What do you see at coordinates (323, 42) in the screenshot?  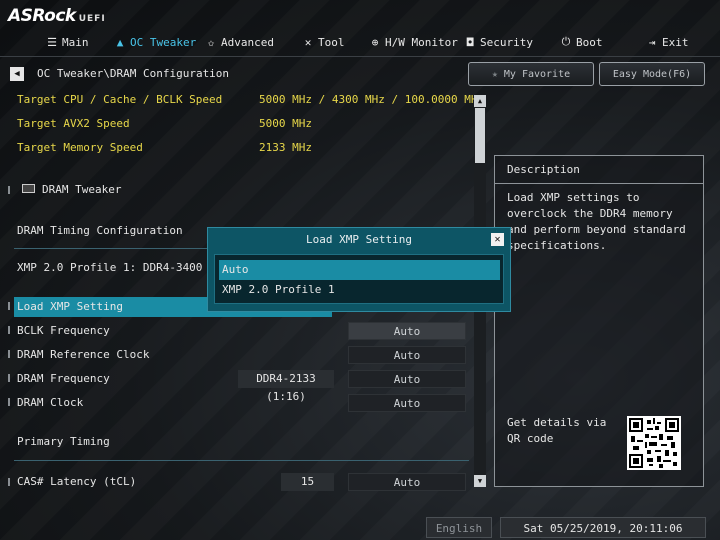 I see `tab-tool: ✕ Tool` at bounding box center [323, 42].